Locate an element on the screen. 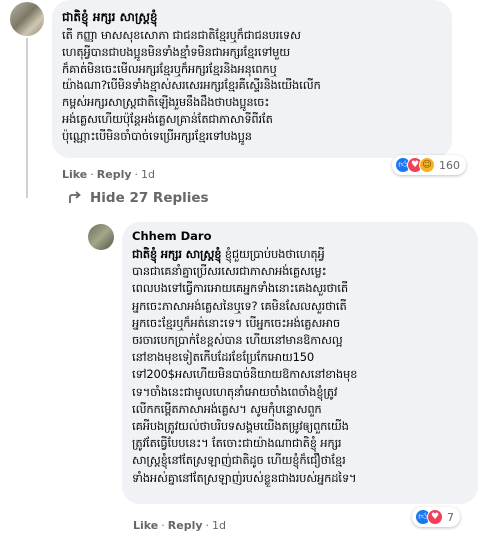 This screenshot has width=494, height=544. comment-actions: Like · Reply · 1d is located at coordinates (108, 174).